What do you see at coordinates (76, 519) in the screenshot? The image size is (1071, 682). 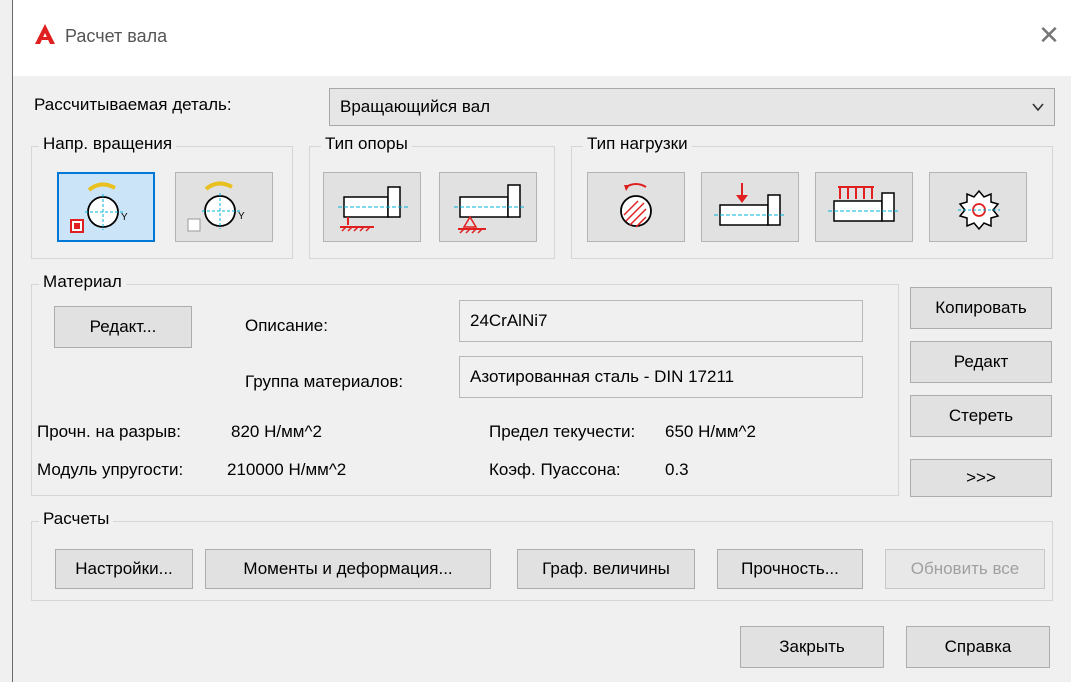 I see `calculations-group-title: Расчеты` at bounding box center [76, 519].